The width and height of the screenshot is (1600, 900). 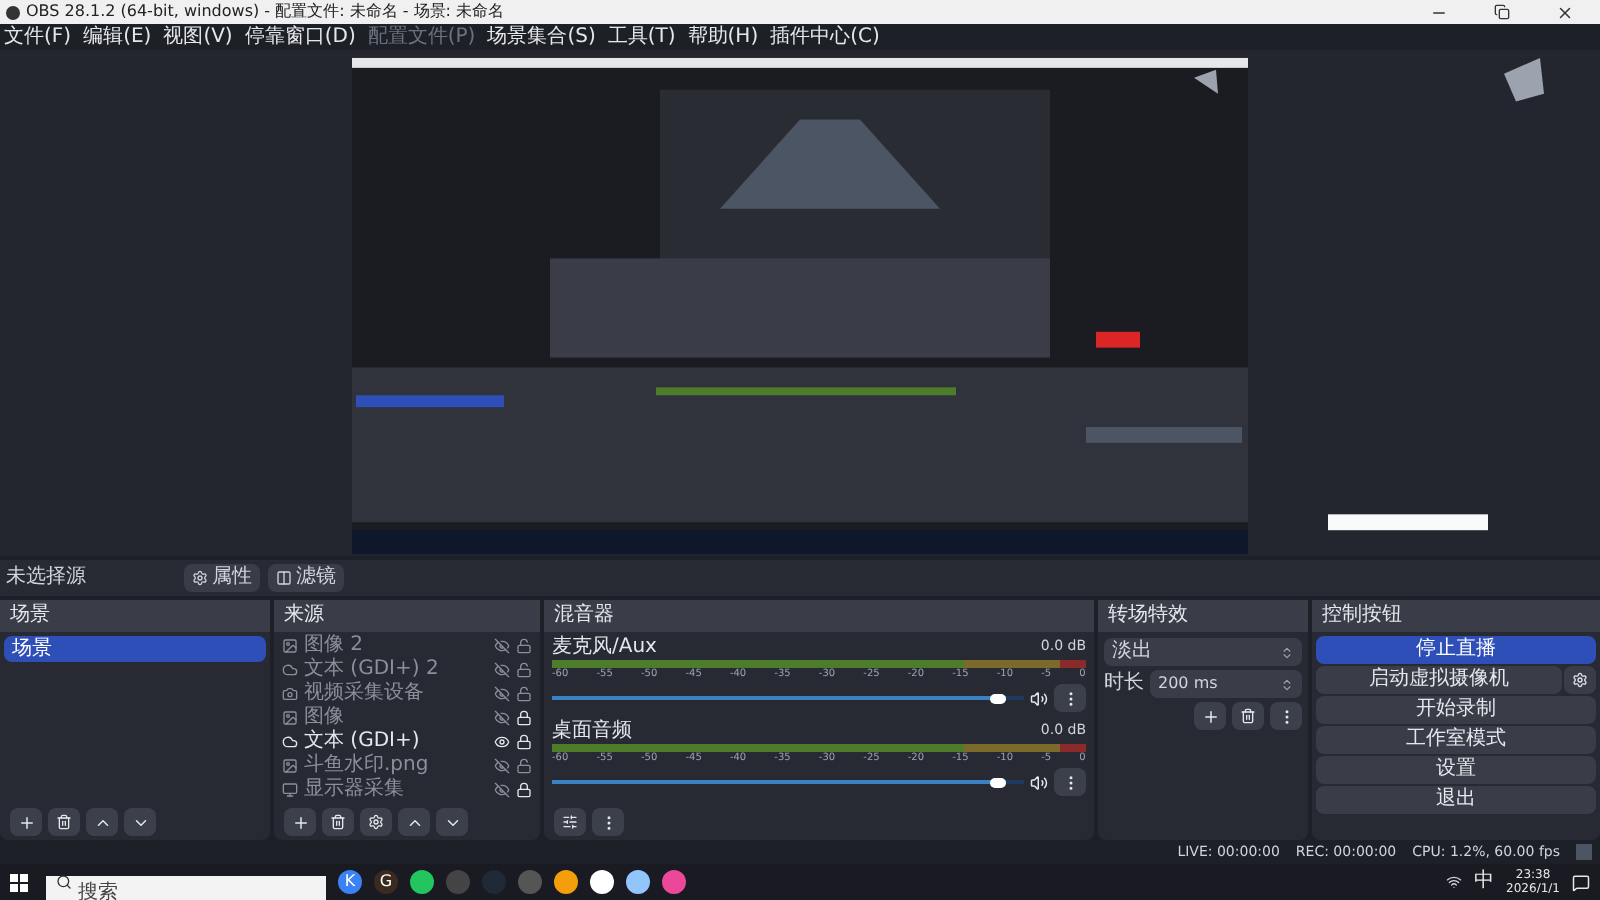 What do you see at coordinates (641, 37) in the screenshot?
I see `menu-item: 工具(T)` at bounding box center [641, 37].